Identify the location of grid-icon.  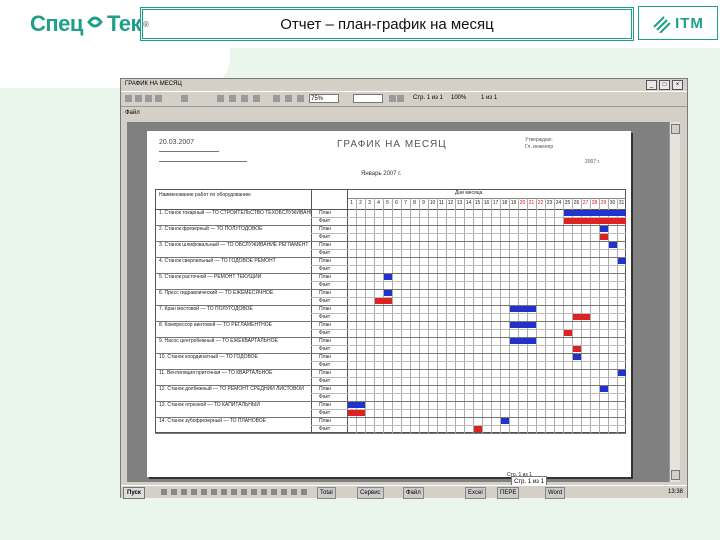
(276, 98).